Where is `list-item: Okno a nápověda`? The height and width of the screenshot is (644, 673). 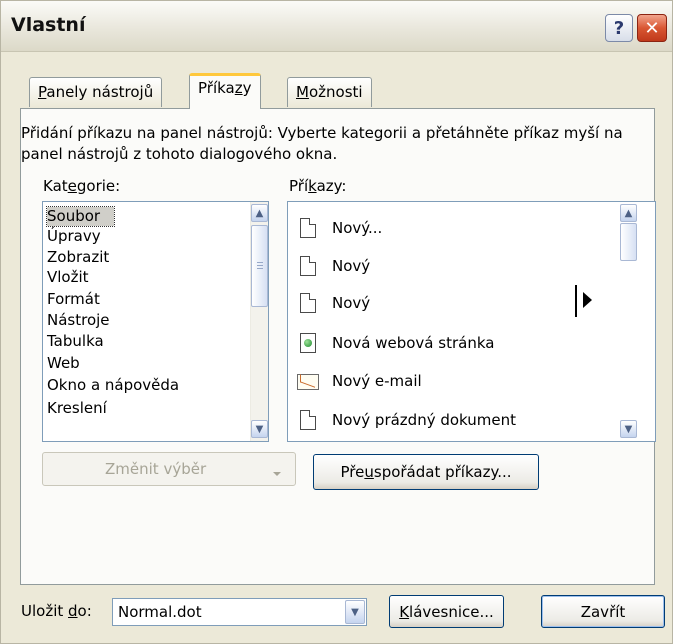 list-item: Okno a nápověda is located at coordinates (113, 385).